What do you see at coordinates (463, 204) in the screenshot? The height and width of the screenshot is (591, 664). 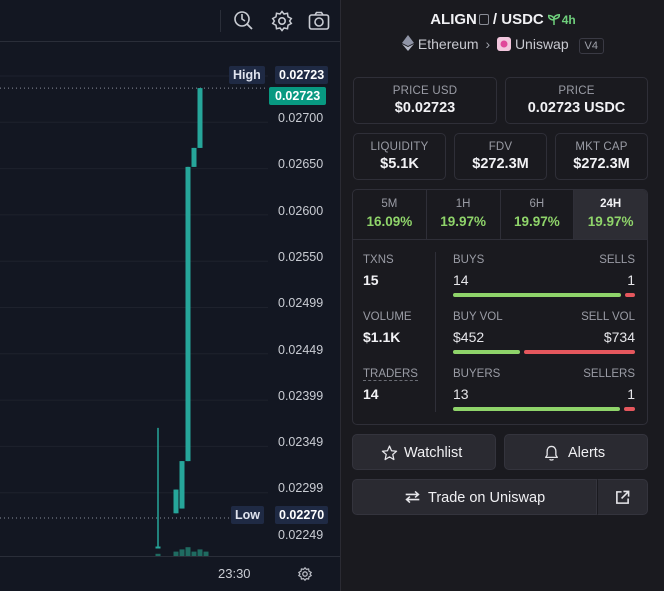 I see `tab-1h-label: 1H` at bounding box center [463, 204].